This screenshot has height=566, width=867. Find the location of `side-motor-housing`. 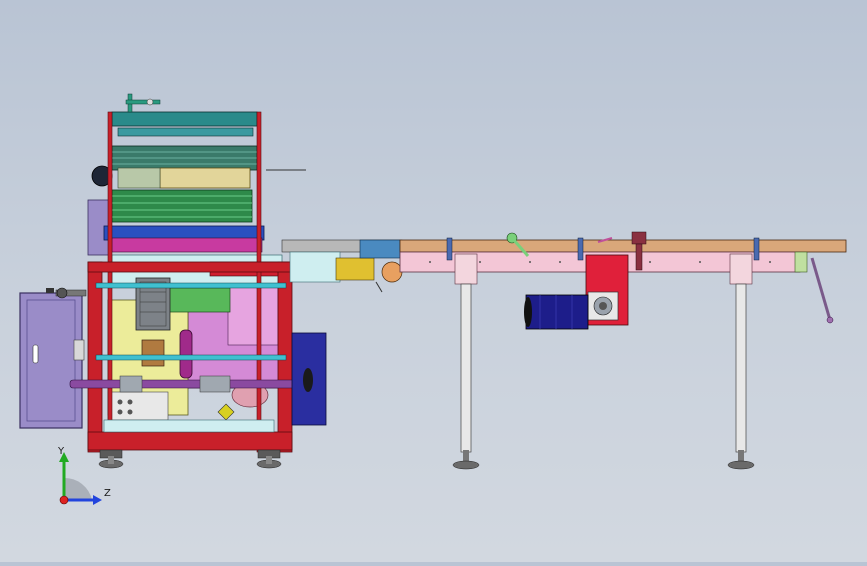

side-motor-housing is located at coordinates (309, 379).